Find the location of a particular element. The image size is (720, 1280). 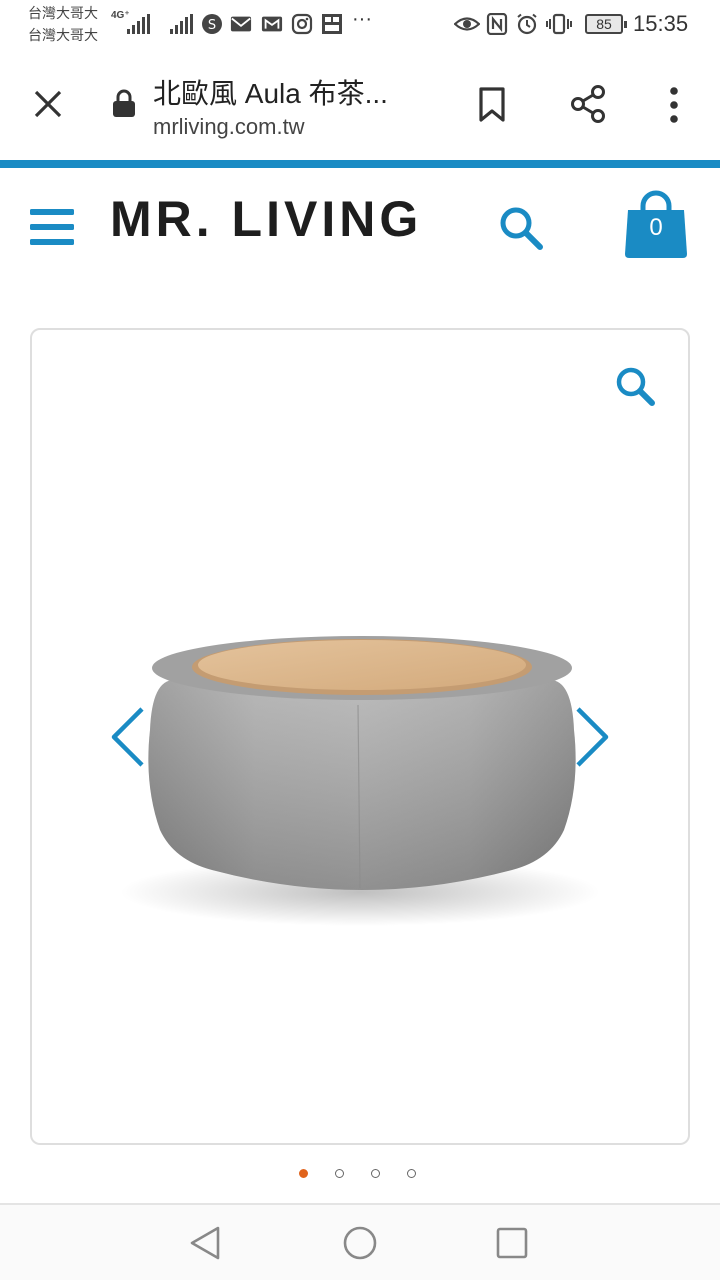

battery-level: 85 is located at coordinates (604, 24).